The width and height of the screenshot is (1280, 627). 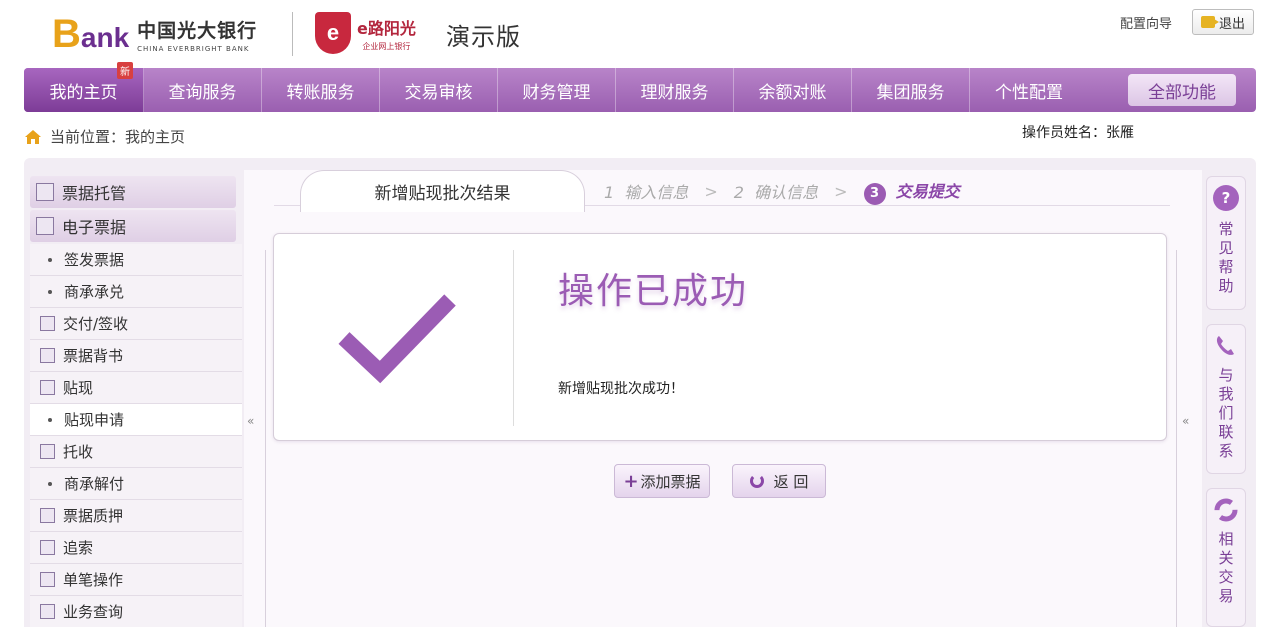 I want to click on help-card: ? 常见帮助, so click(x=1226, y=243).